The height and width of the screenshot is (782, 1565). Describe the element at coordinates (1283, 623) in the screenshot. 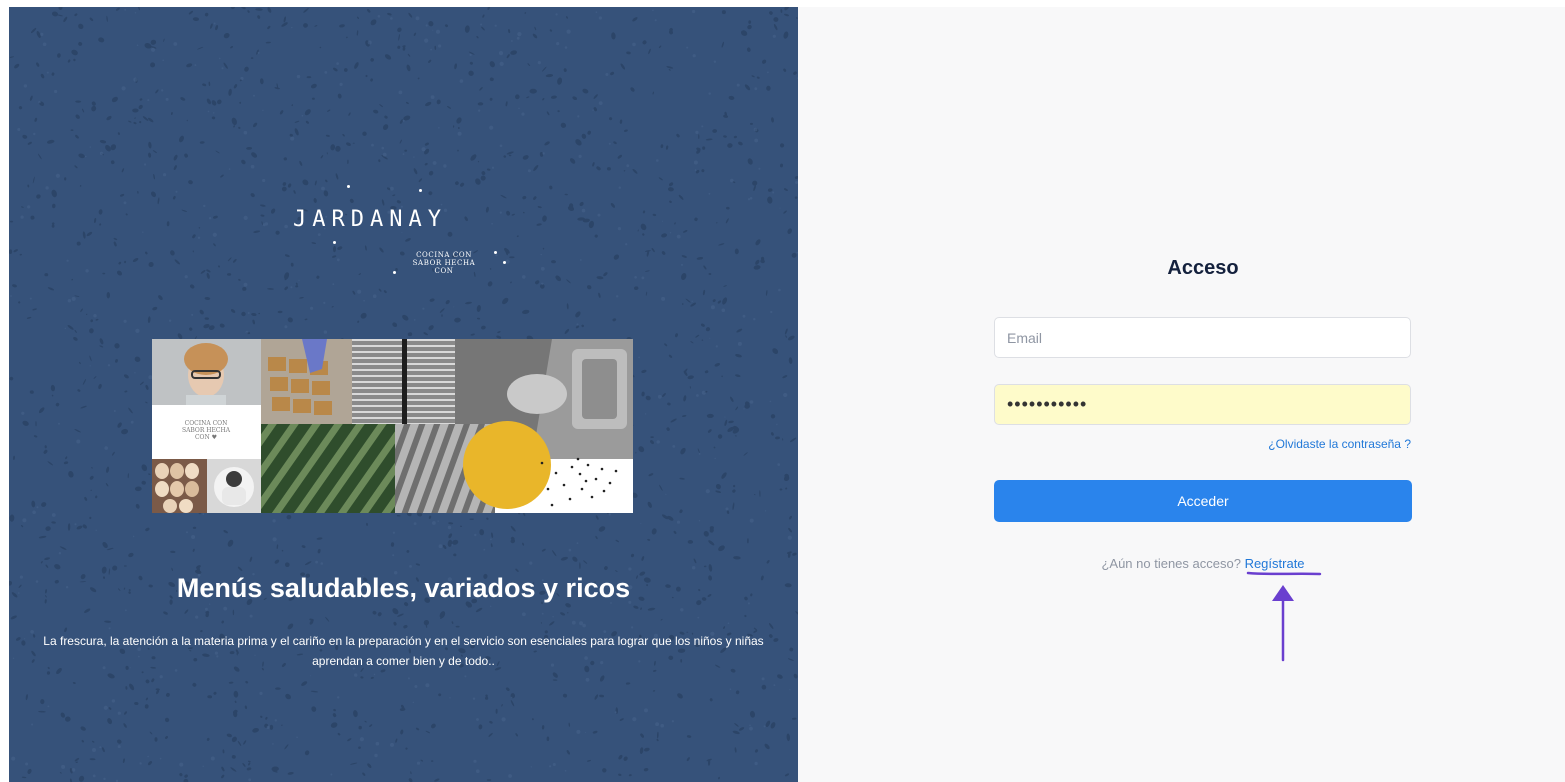

I see `arrow-up-icon` at that location.